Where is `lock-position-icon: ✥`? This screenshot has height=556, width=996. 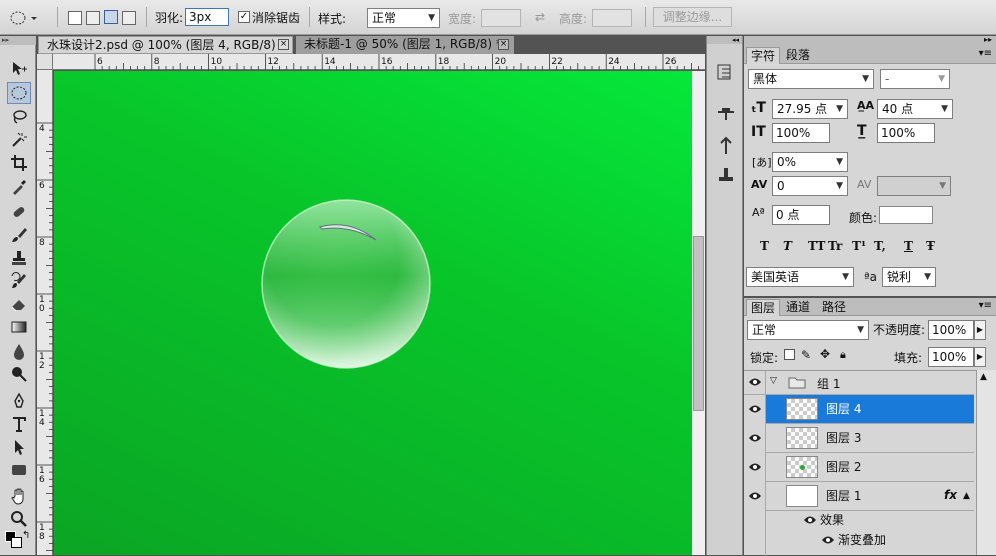 lock-position-icon: ✥ is located at coordinates (825, 354).